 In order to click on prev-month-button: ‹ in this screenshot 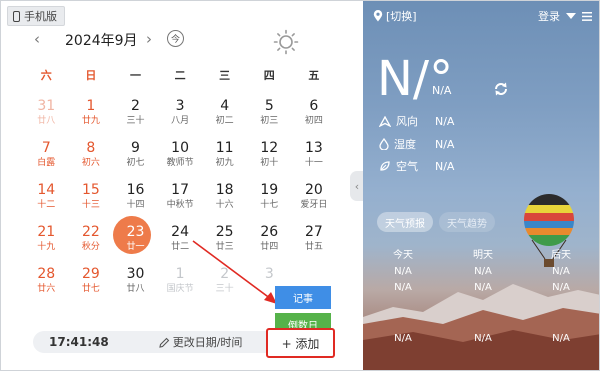, I will do `click(37, 39)`.